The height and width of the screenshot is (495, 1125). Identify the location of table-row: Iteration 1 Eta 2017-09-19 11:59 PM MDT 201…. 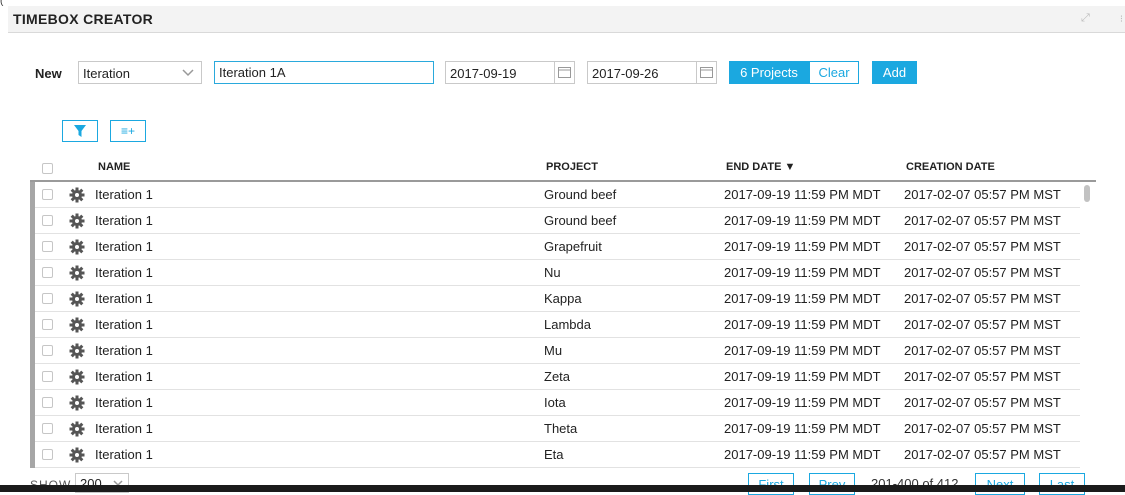
(555, 455).